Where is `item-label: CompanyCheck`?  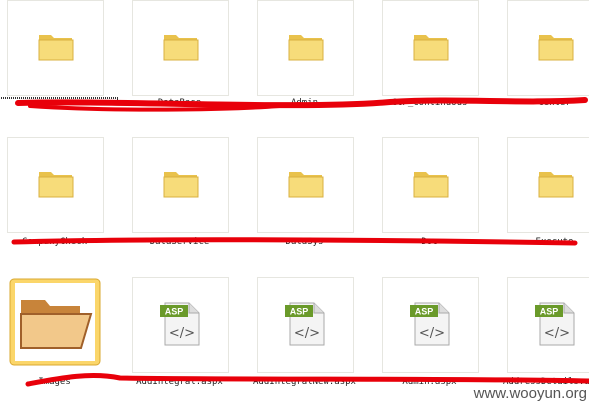
item-label: CompanyCheck is located at coordinates (58, 242).